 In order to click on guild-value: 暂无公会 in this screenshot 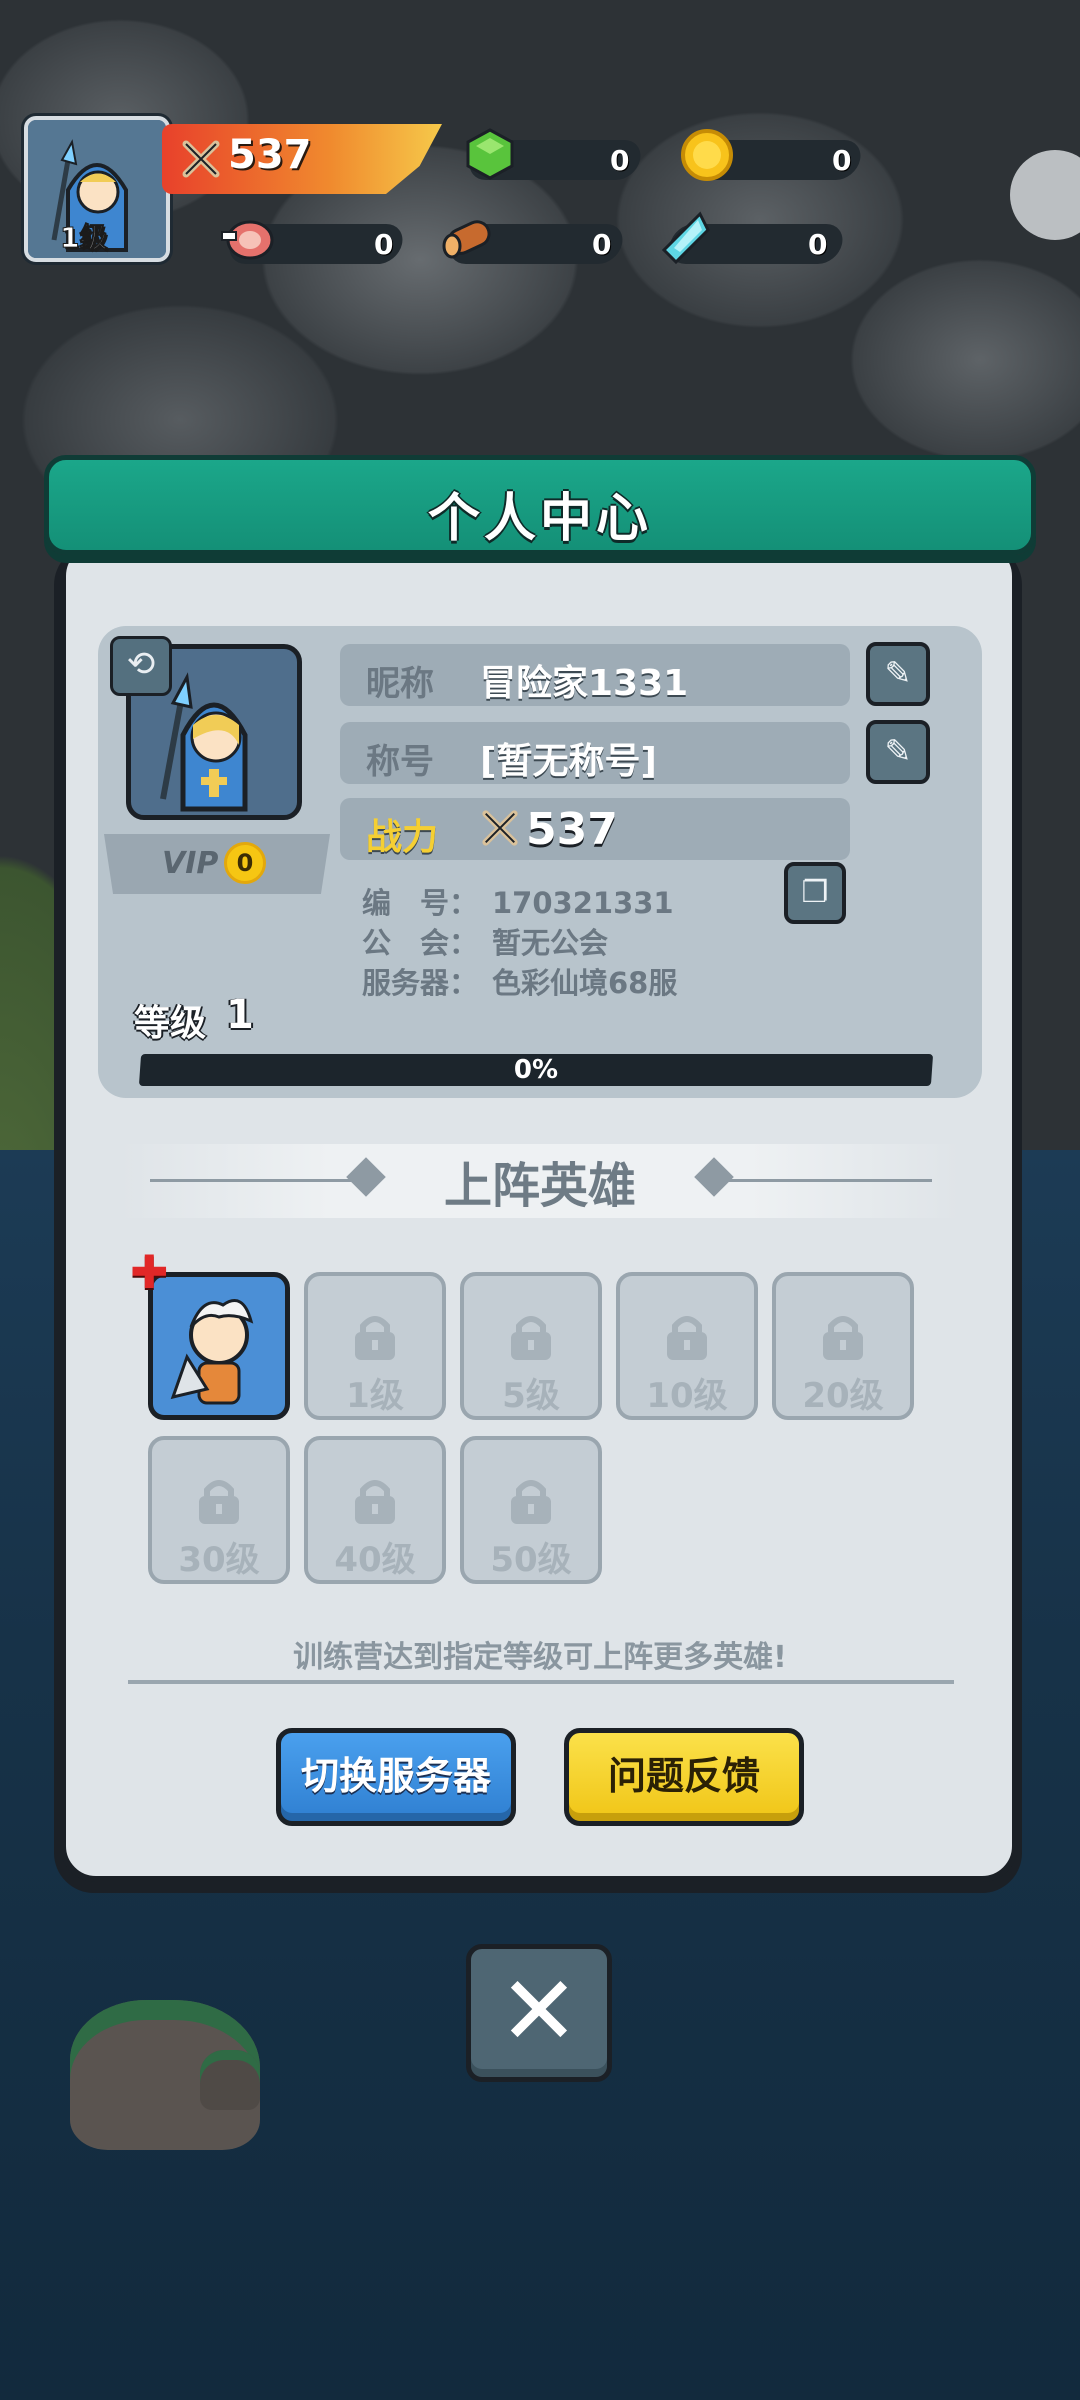, I will do `click(550, 943)`.